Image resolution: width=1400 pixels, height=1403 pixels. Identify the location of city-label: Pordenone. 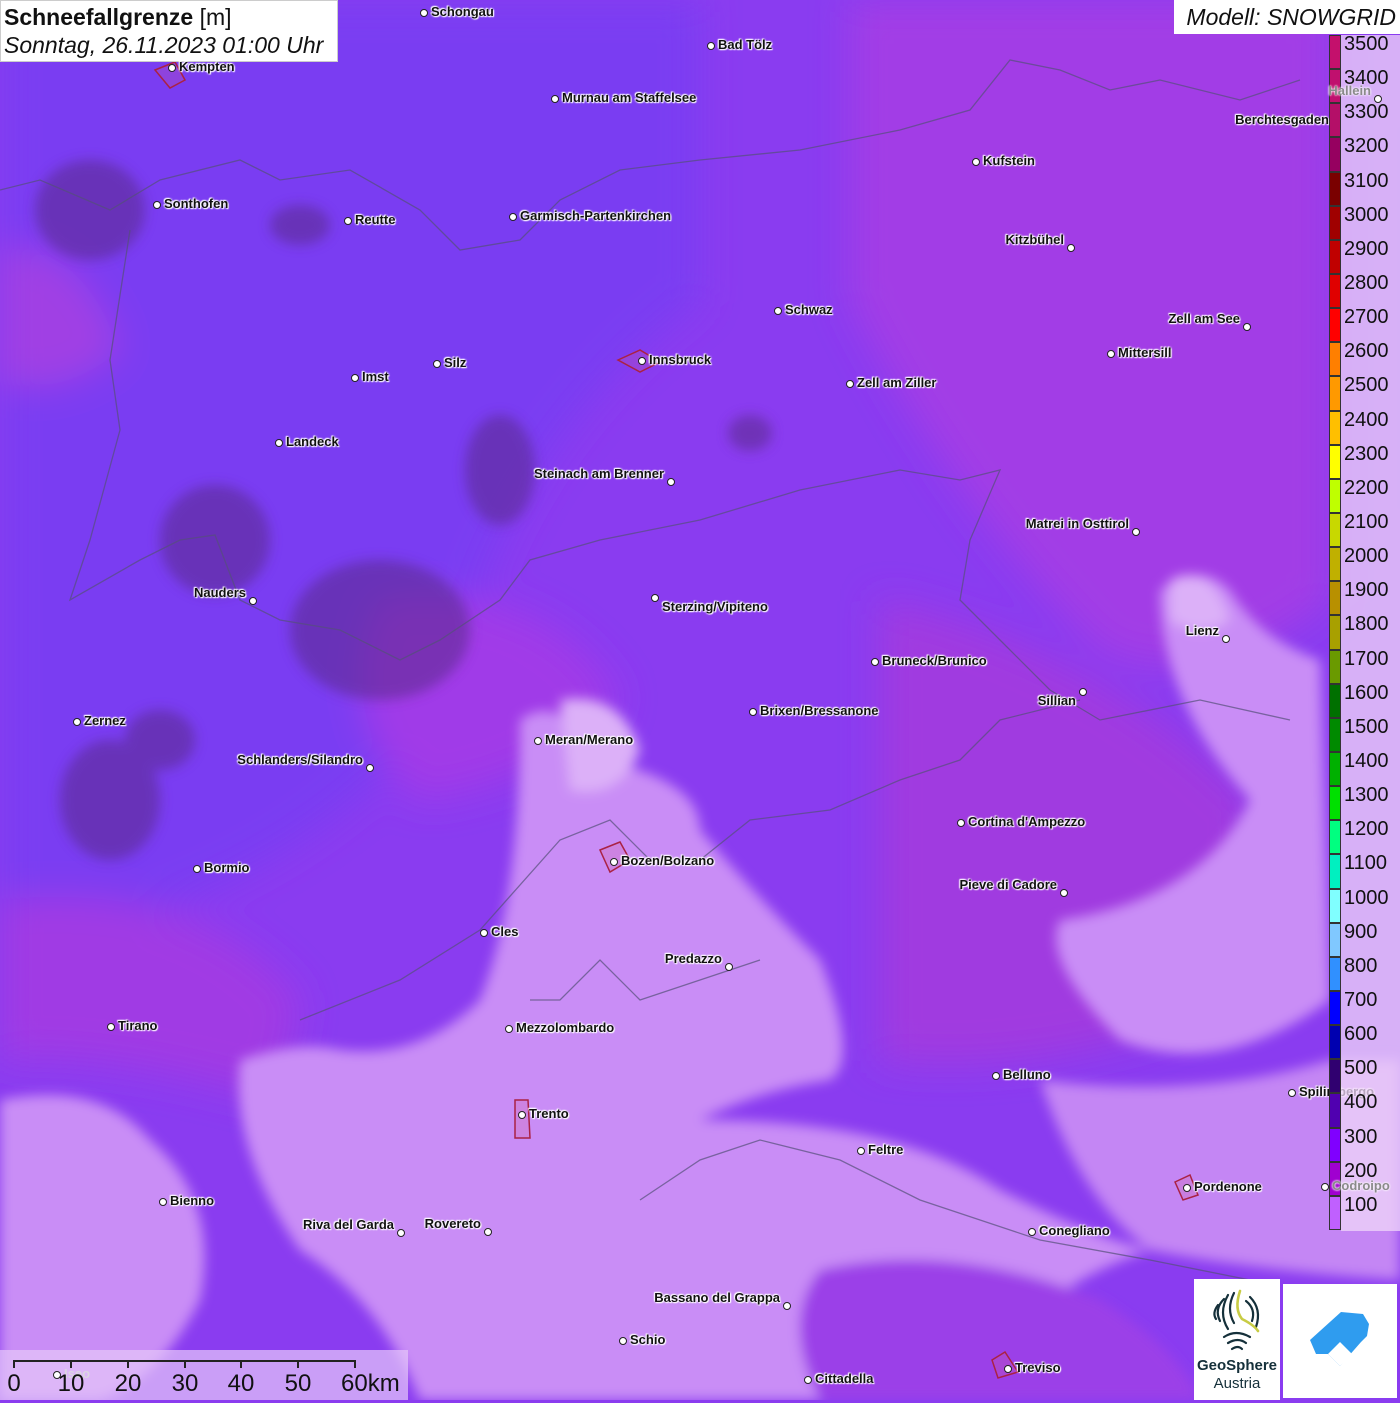
(1228, 1186).